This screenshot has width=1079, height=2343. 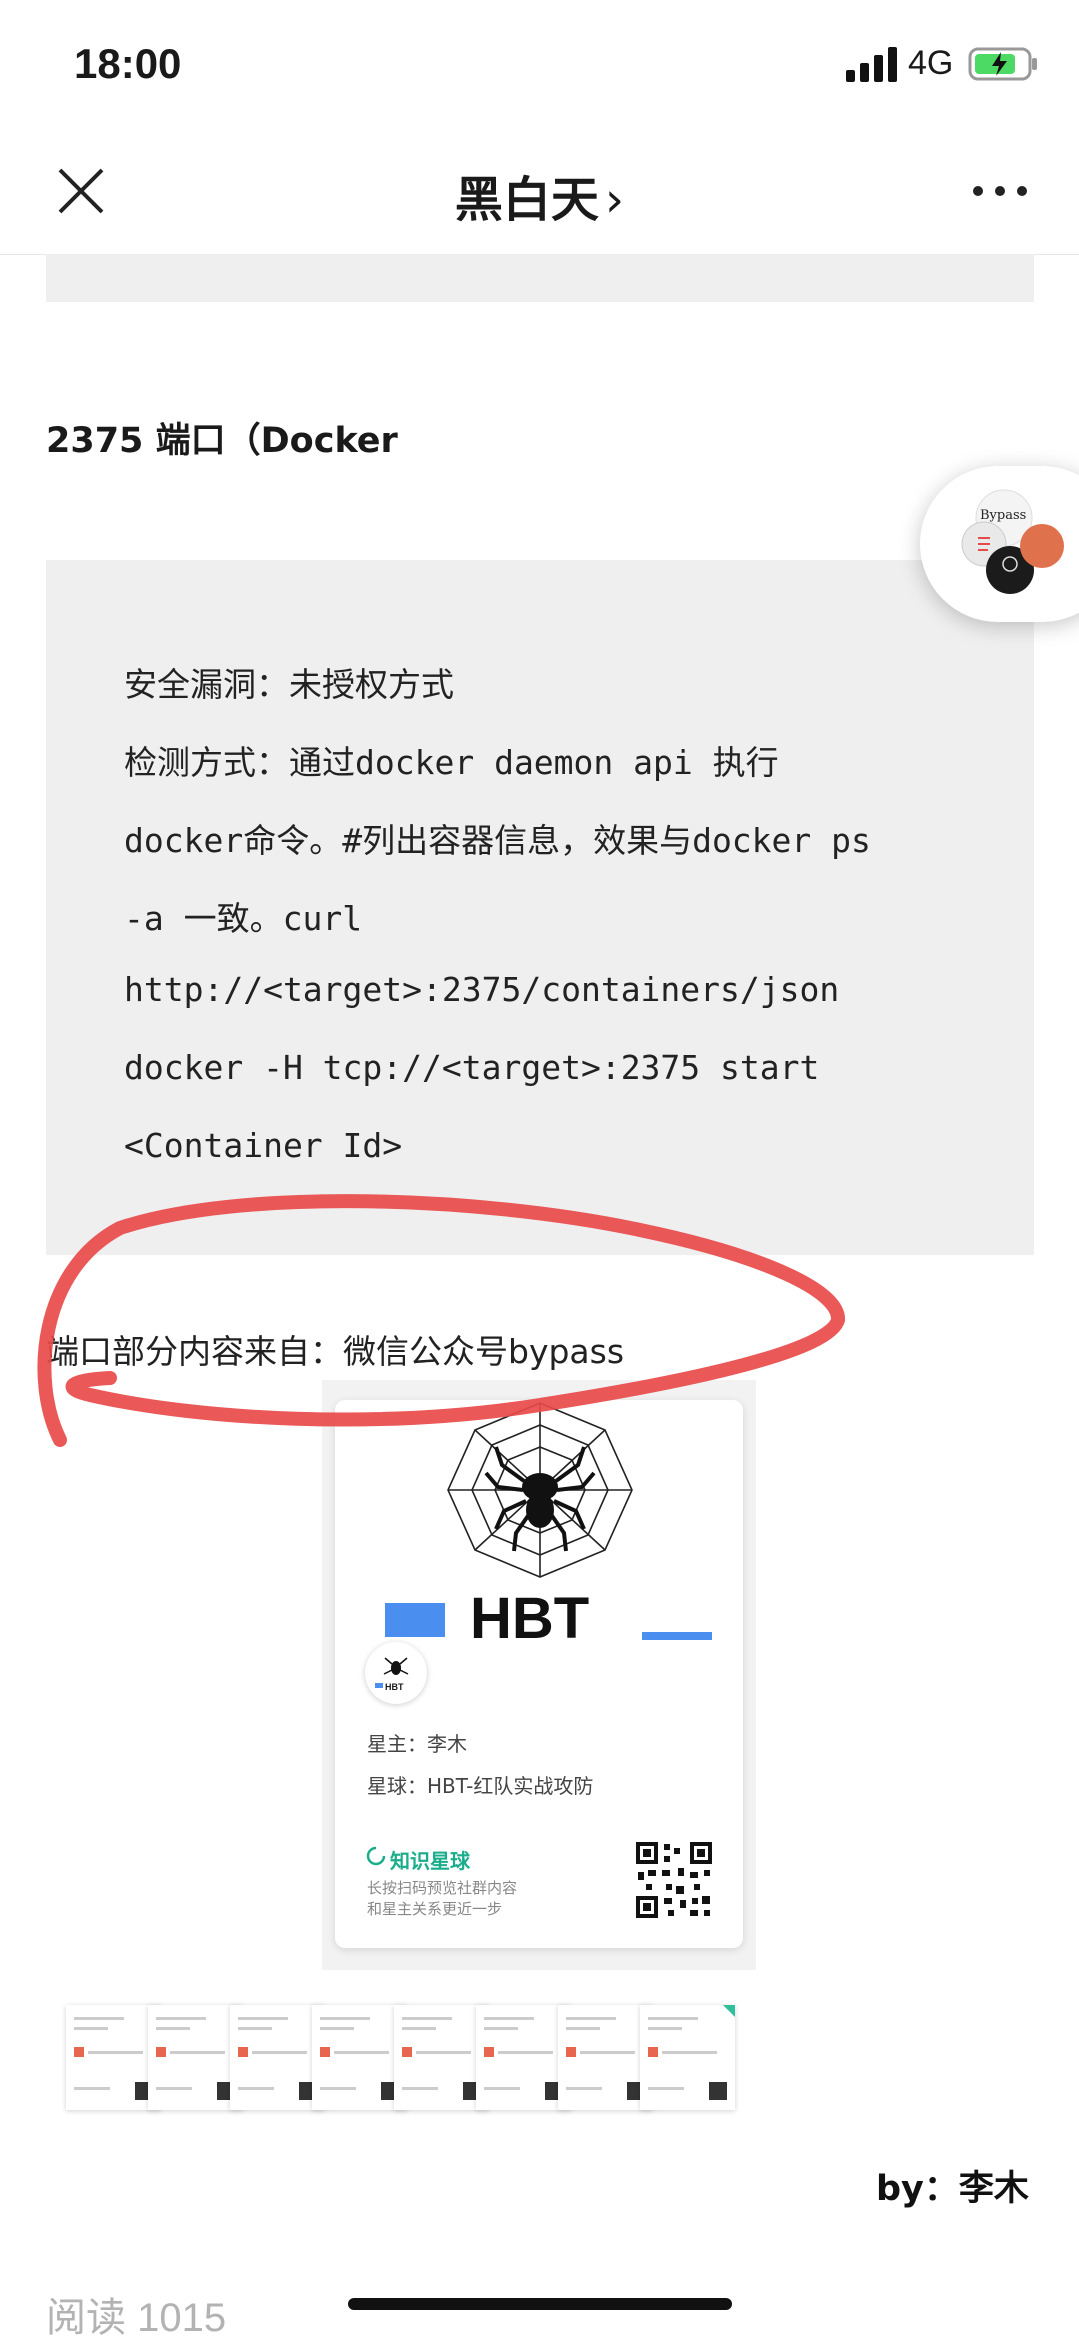 What do you see at coordinates (376, 1856) in the screenshot?
I see `zsxq-logo-icon` at bounding box center [376, 1856].